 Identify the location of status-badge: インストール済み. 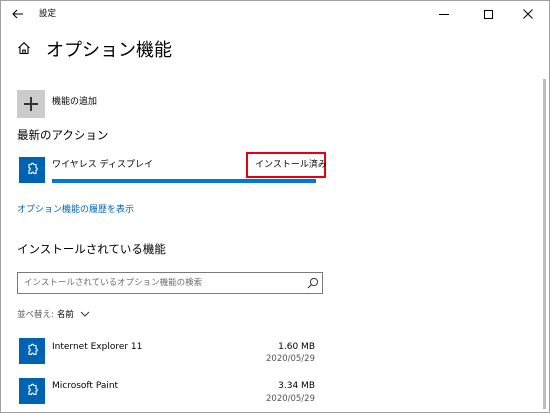
(291, 165).